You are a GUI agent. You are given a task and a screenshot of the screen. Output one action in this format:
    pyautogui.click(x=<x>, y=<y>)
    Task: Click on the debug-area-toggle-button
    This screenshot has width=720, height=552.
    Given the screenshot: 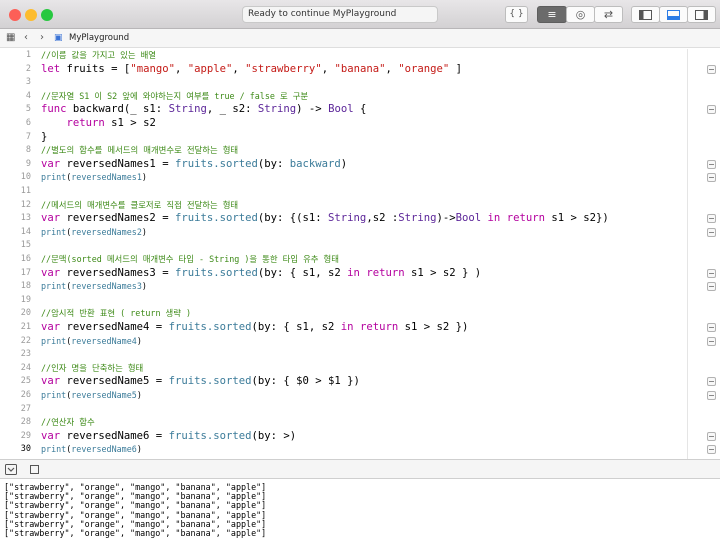 What is the action you would take?
    pyautogui.click(x=673, y=14)
    